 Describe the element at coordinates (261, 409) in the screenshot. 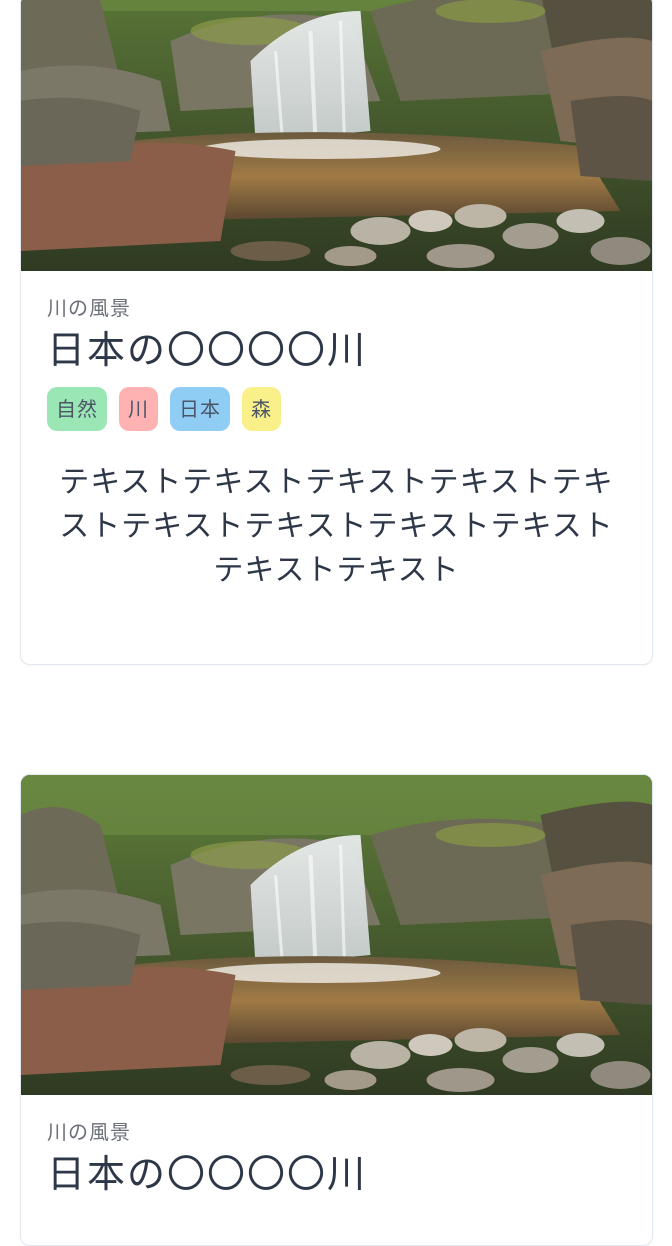

I see `tag-mori: 森` at that location.